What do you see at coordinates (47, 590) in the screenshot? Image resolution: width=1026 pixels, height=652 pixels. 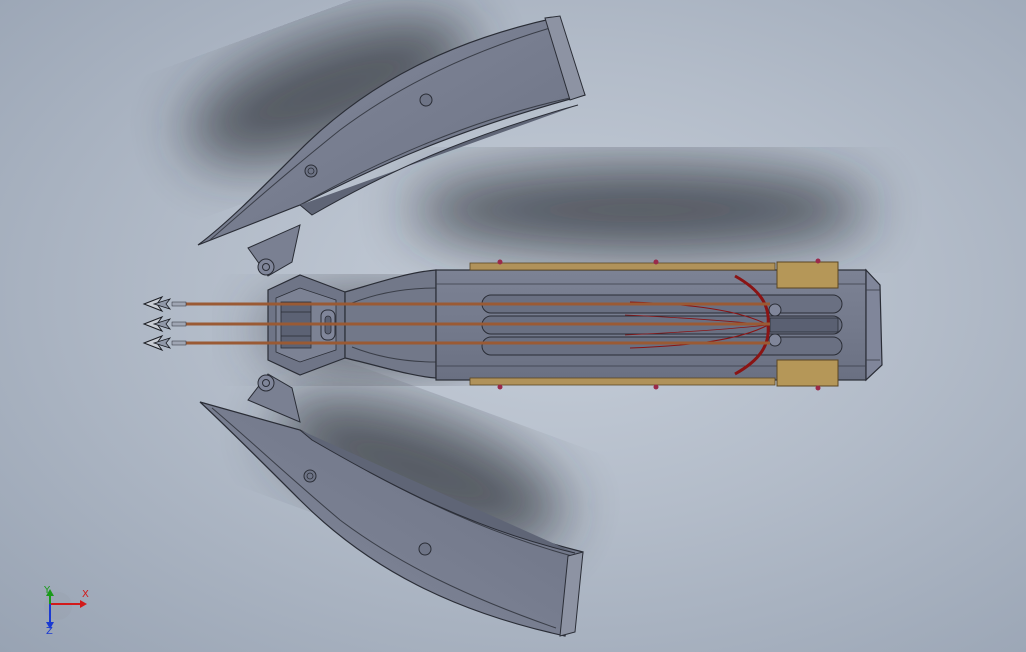 I see `y-axis-label: Y` at bounding box center [47, 590].